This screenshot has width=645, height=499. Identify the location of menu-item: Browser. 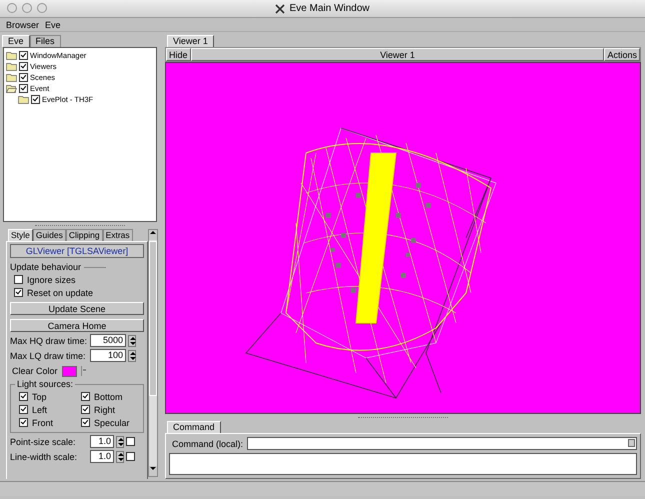
(23, 25).